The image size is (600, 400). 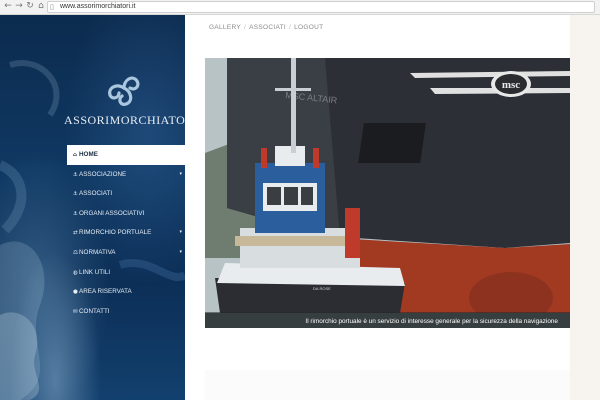 What do you see at coordinates (52, 7) in the screenshot?
I see `page-icon: ▯` at bounding box center [52, 7].